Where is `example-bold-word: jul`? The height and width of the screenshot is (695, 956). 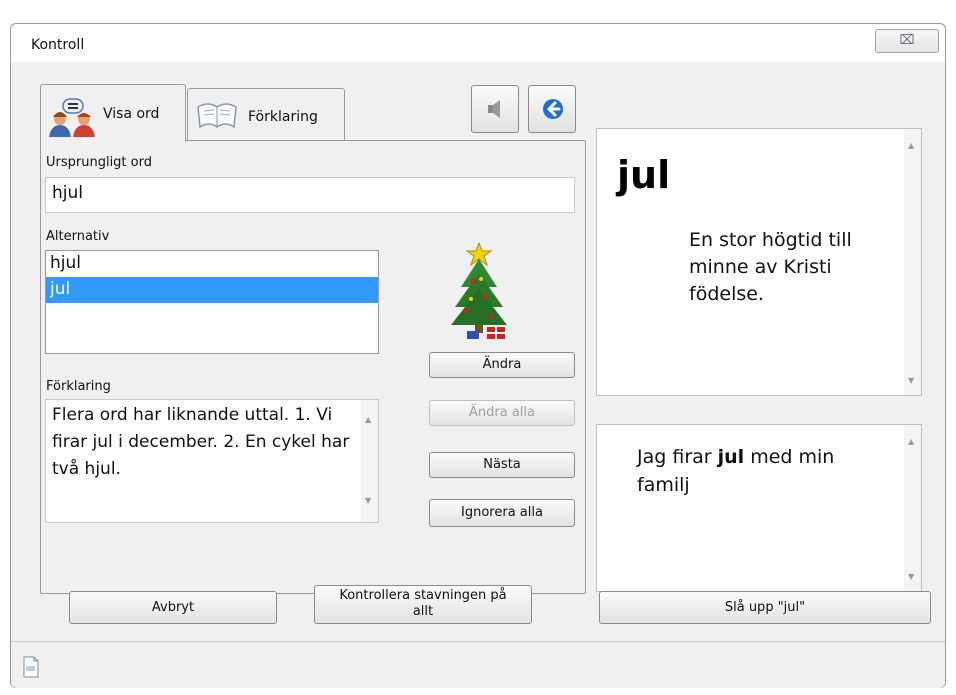 example-bold-word: jul is located at coordinates (731, 457).